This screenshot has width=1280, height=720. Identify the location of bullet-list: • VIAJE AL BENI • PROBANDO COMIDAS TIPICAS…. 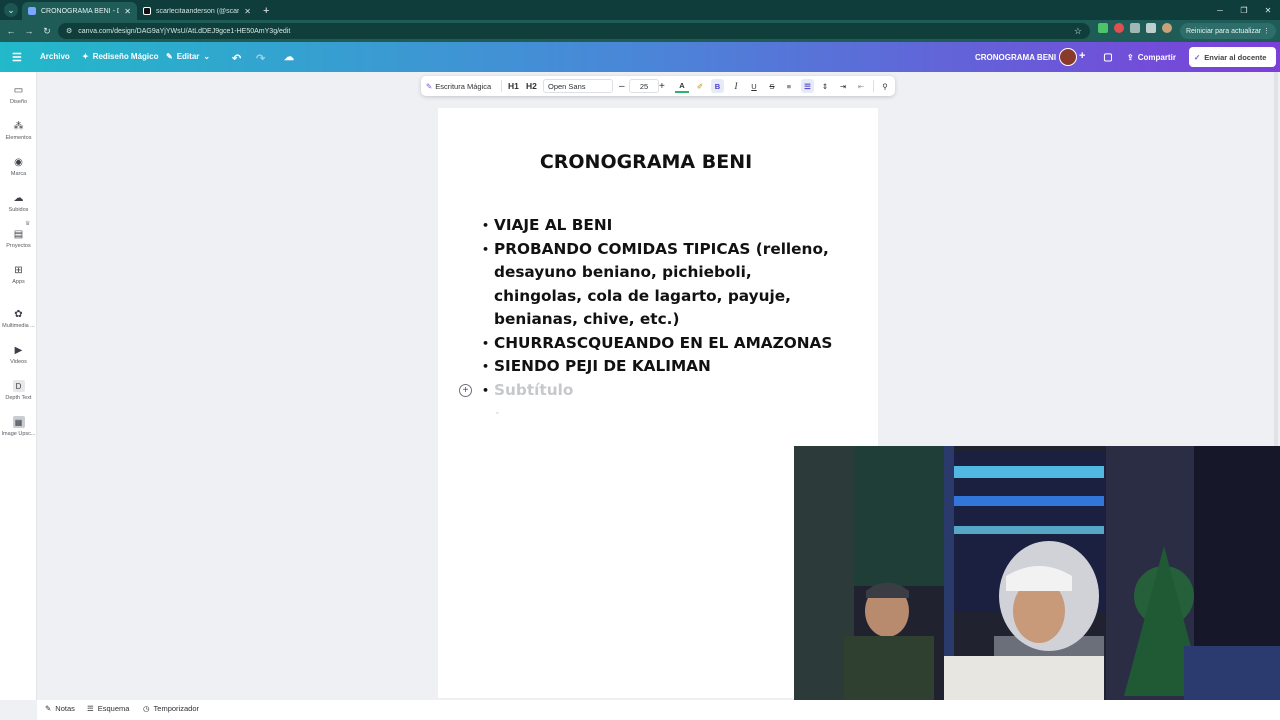
(662, 308).